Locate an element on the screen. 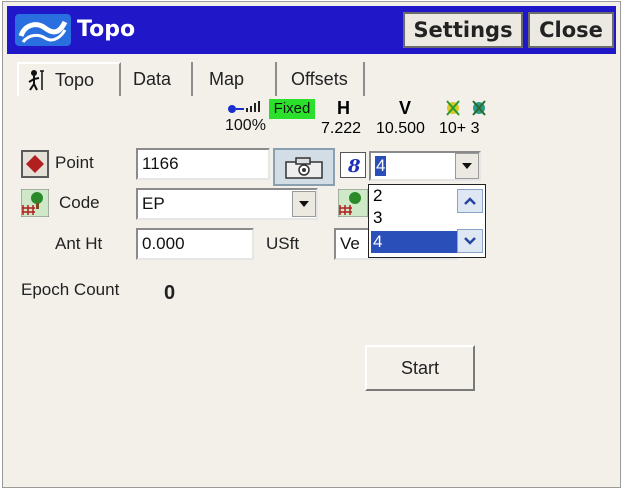 The width and height of the screenshot is (623, 490). h-label: H is located at coordinates (343, 108).